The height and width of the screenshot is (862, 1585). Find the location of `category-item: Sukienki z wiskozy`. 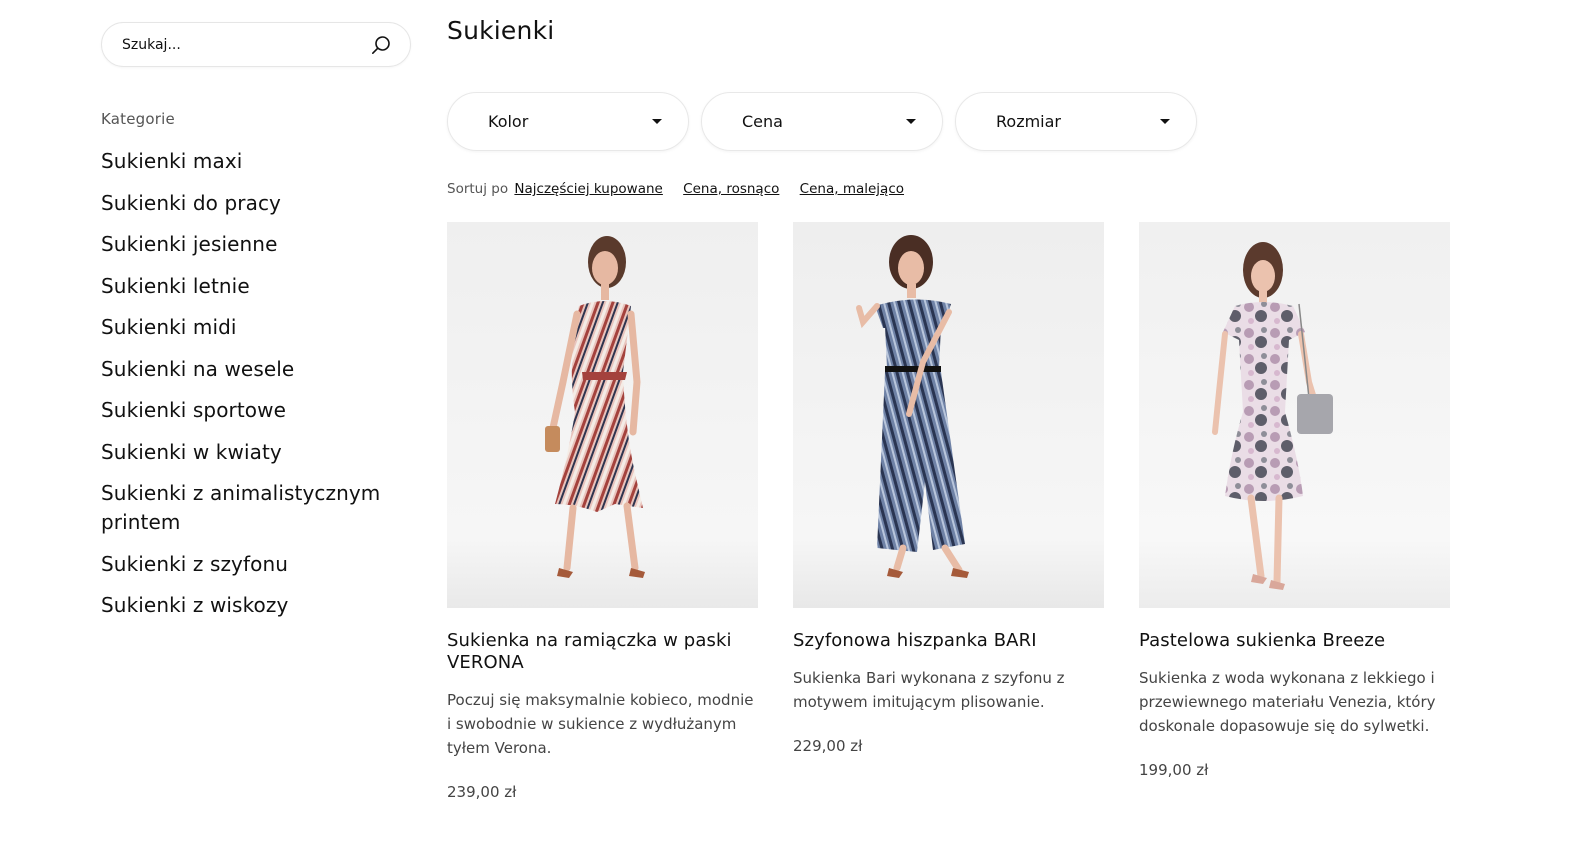

category-item: Sukienki z wiskozy is located at coordinates (257, 605).